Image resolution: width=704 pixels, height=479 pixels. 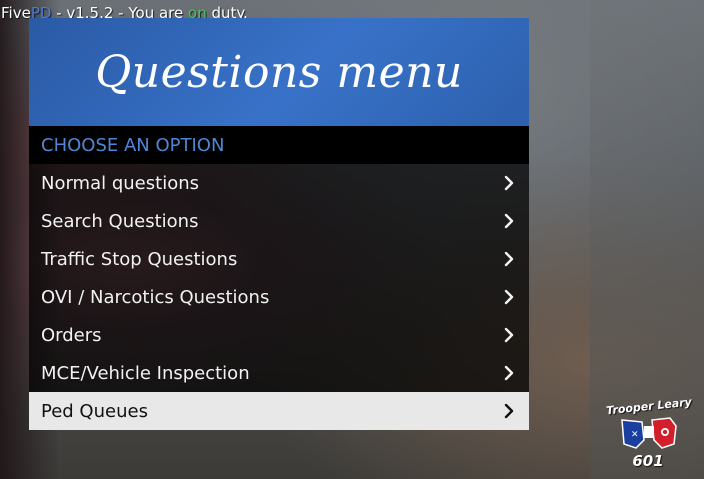 What do you see at coordinates (279, 183) in the screenshot?
I see `menu-item-normal-questions: Normal questions` at bounding box center [279, 183].